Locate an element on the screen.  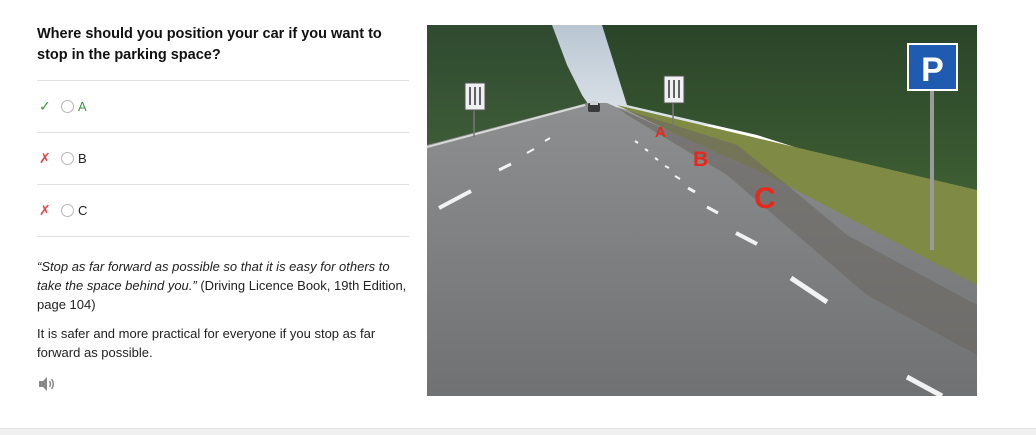
option-b: ✗ B is located at coordinates (223, 159).